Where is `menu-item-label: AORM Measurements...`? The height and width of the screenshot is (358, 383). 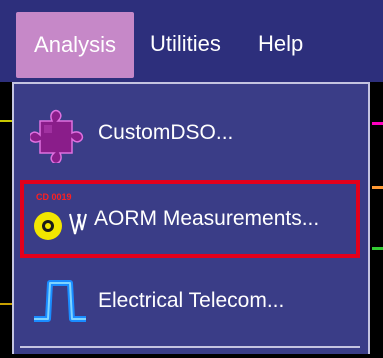
menu-item-label: AORM Measurements... is located at coordinates (207, 218).